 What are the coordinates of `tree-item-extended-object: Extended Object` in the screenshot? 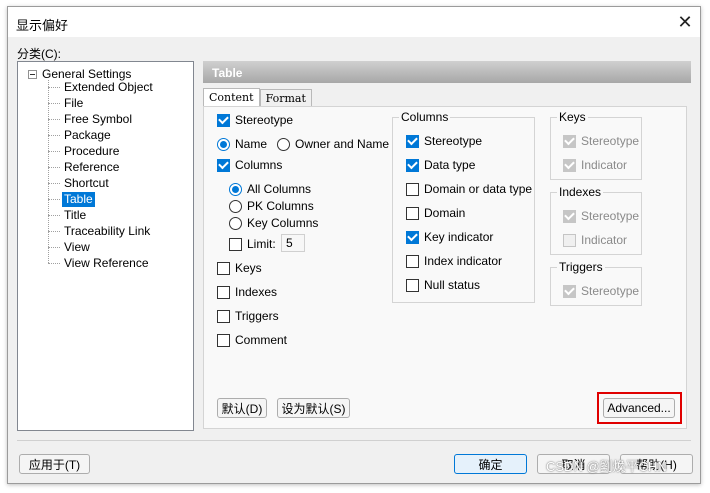 It's located at (101, 87).